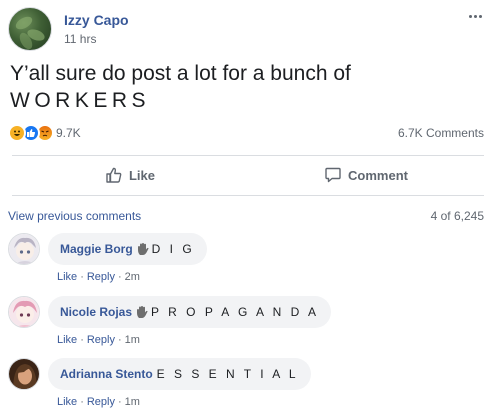 Image resolution: width=495 pixels, height=413 pixels. I want to click on post-author-name: Izzy Capo, so click(96, 20).